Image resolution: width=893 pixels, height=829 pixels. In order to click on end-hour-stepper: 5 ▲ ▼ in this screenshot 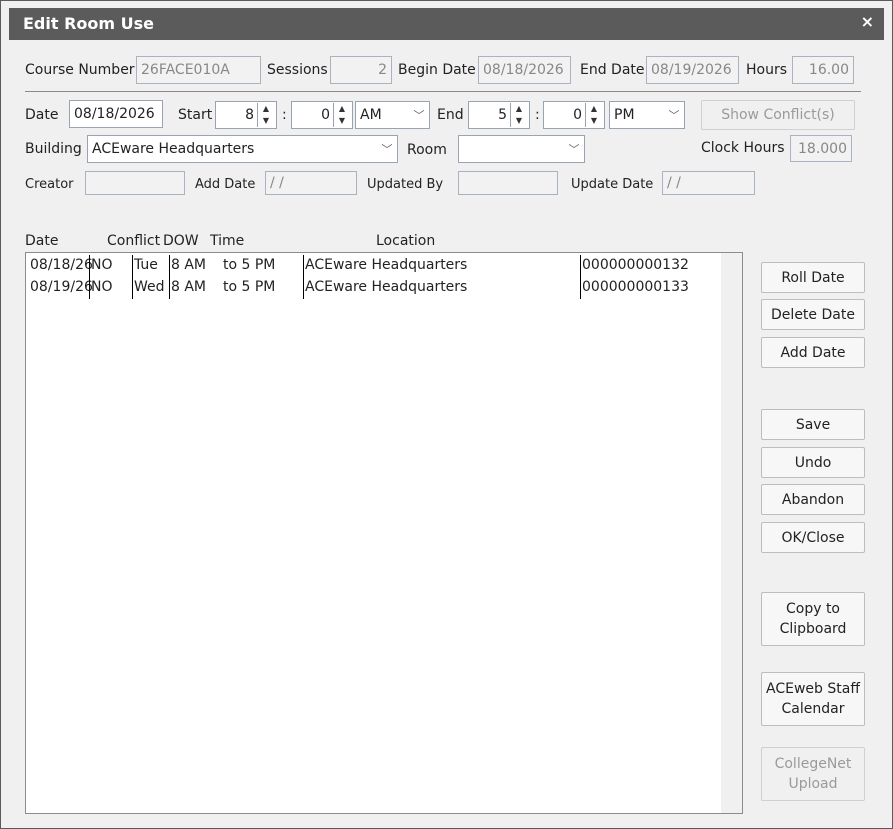, I will do `click(499, 115)`.